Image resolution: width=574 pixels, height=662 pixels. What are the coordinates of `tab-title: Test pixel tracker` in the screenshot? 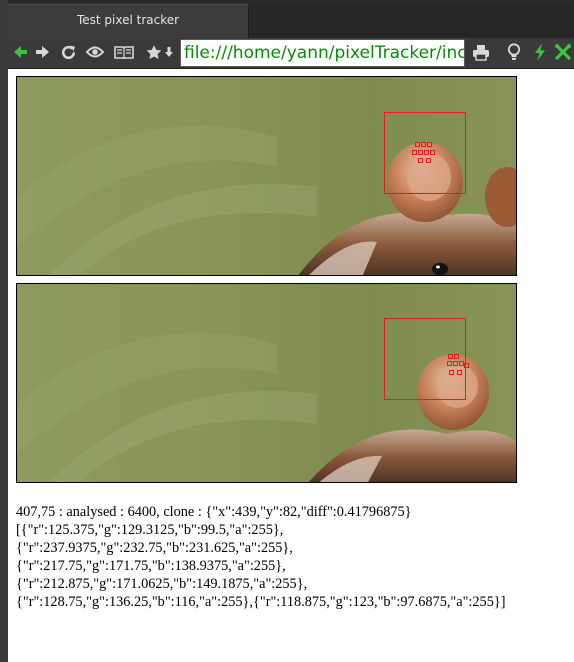 It's located at (128, 20).